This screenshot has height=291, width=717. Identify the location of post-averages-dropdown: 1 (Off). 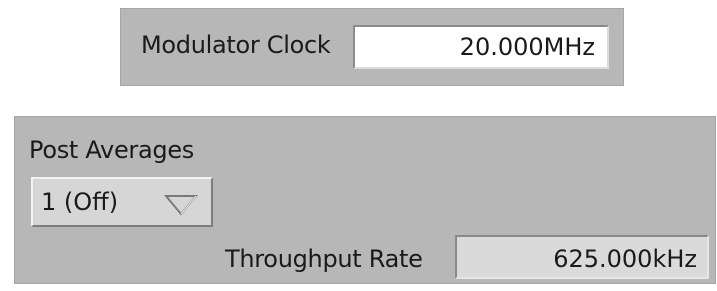
(122, 202).